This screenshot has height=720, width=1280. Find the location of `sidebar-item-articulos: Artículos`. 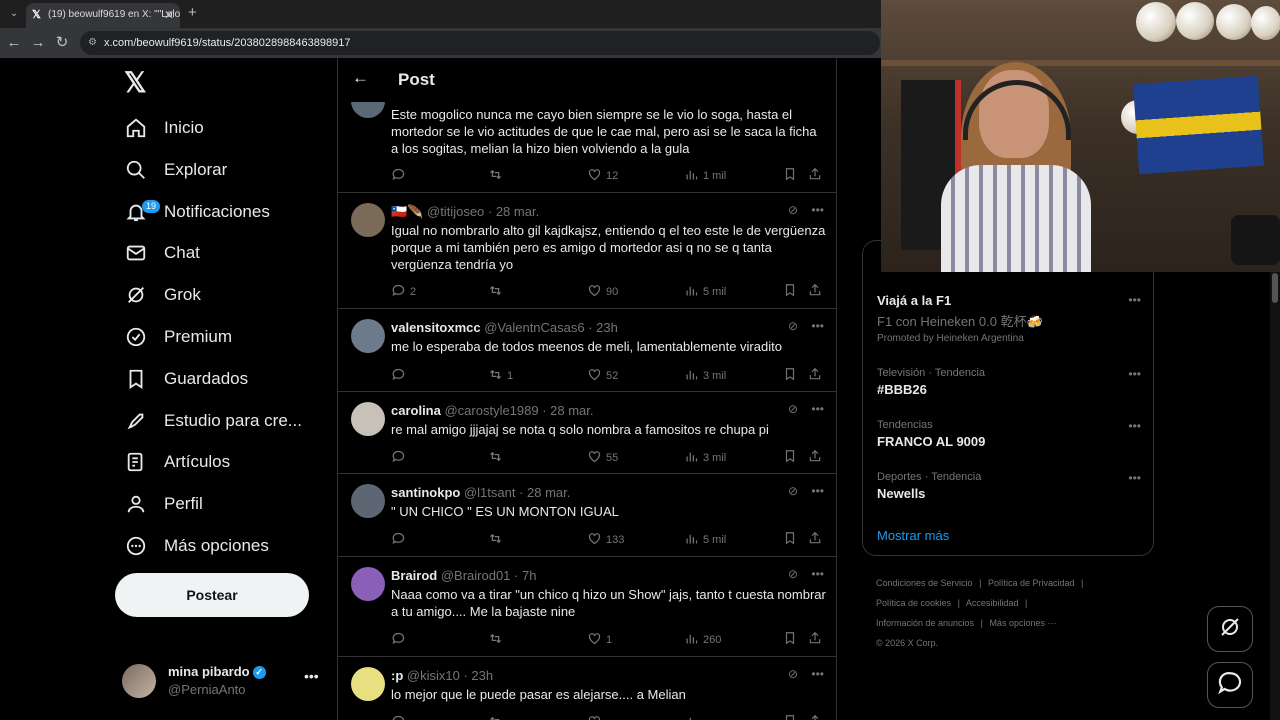

sidebar-item-articulos: Artículos is located at coordinates (177, 462).